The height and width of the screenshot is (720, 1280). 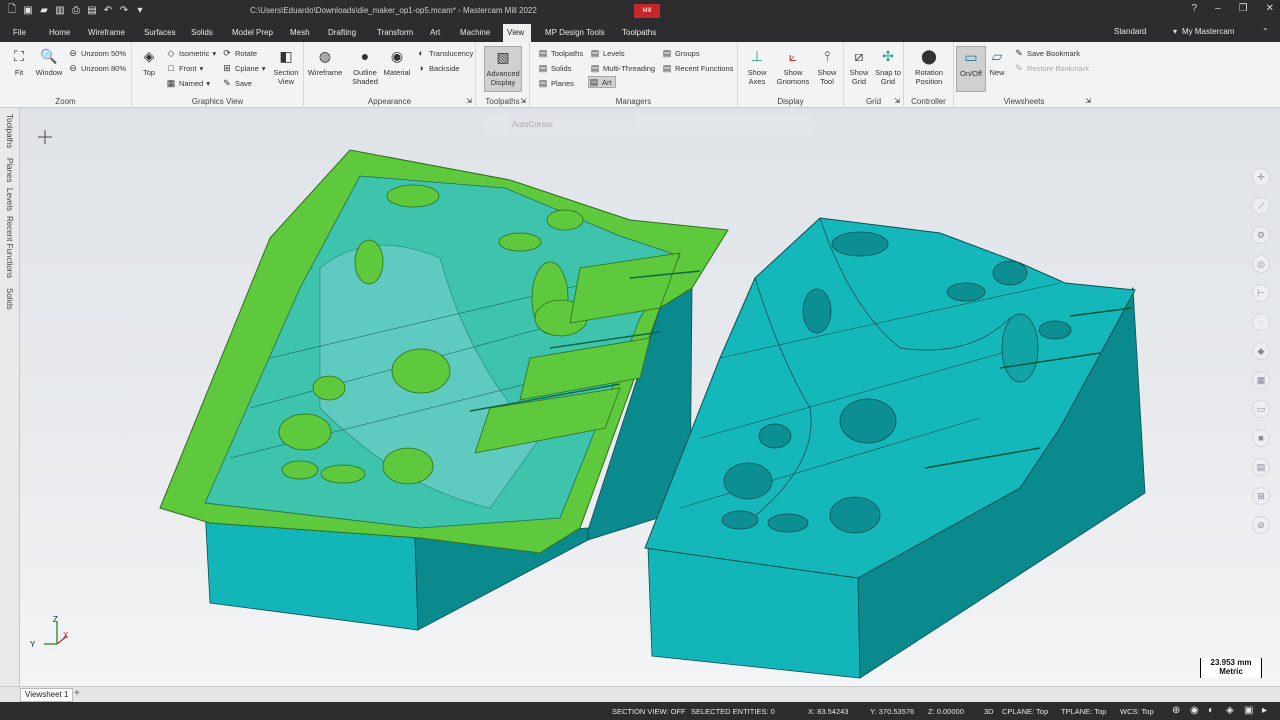 I want to click on display-mode-icon: ◉, so click(x=1194, y=710).